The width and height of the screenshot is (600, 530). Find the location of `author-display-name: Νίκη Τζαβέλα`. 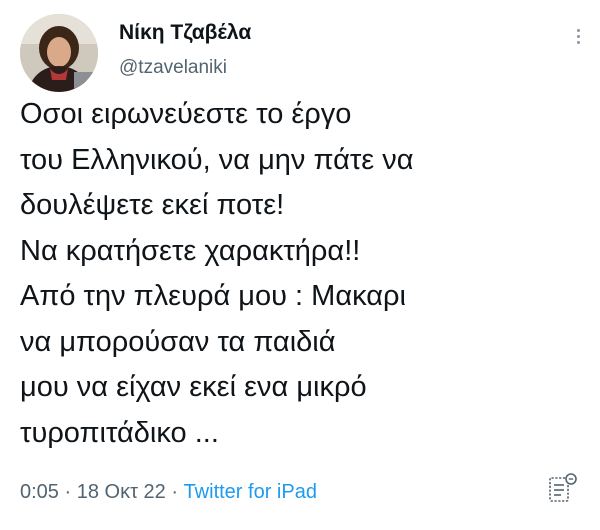

author-display-name: Νίκη Τζαβέλα is located at coordinates (185, 33).